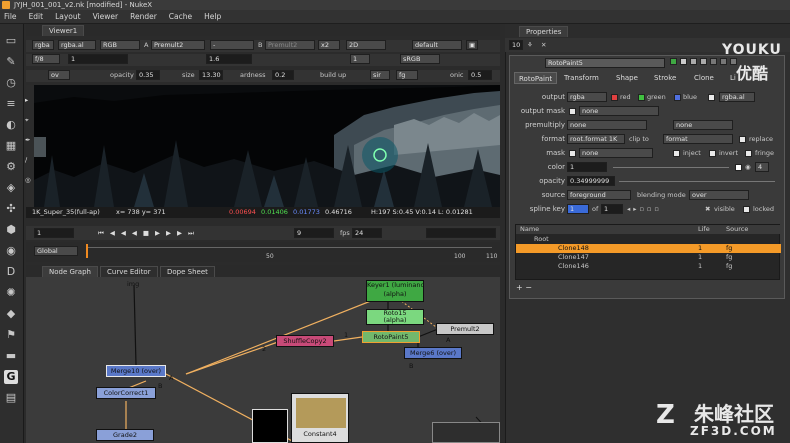 The height and width of the screenshot is (443, 790). I want to click on tab-dope-sheet: Dope Sheet, so click(187, 271).